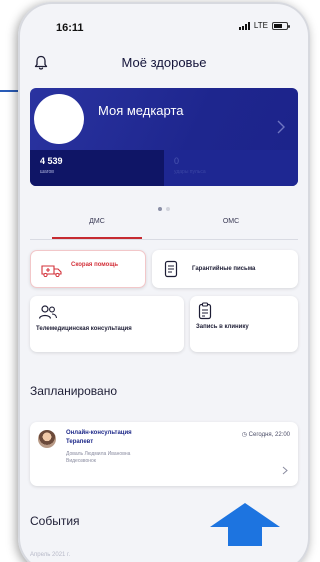 The width and height of the screenshot is (320, 562). I want to click on ambulance-icon, so click(51, 271).